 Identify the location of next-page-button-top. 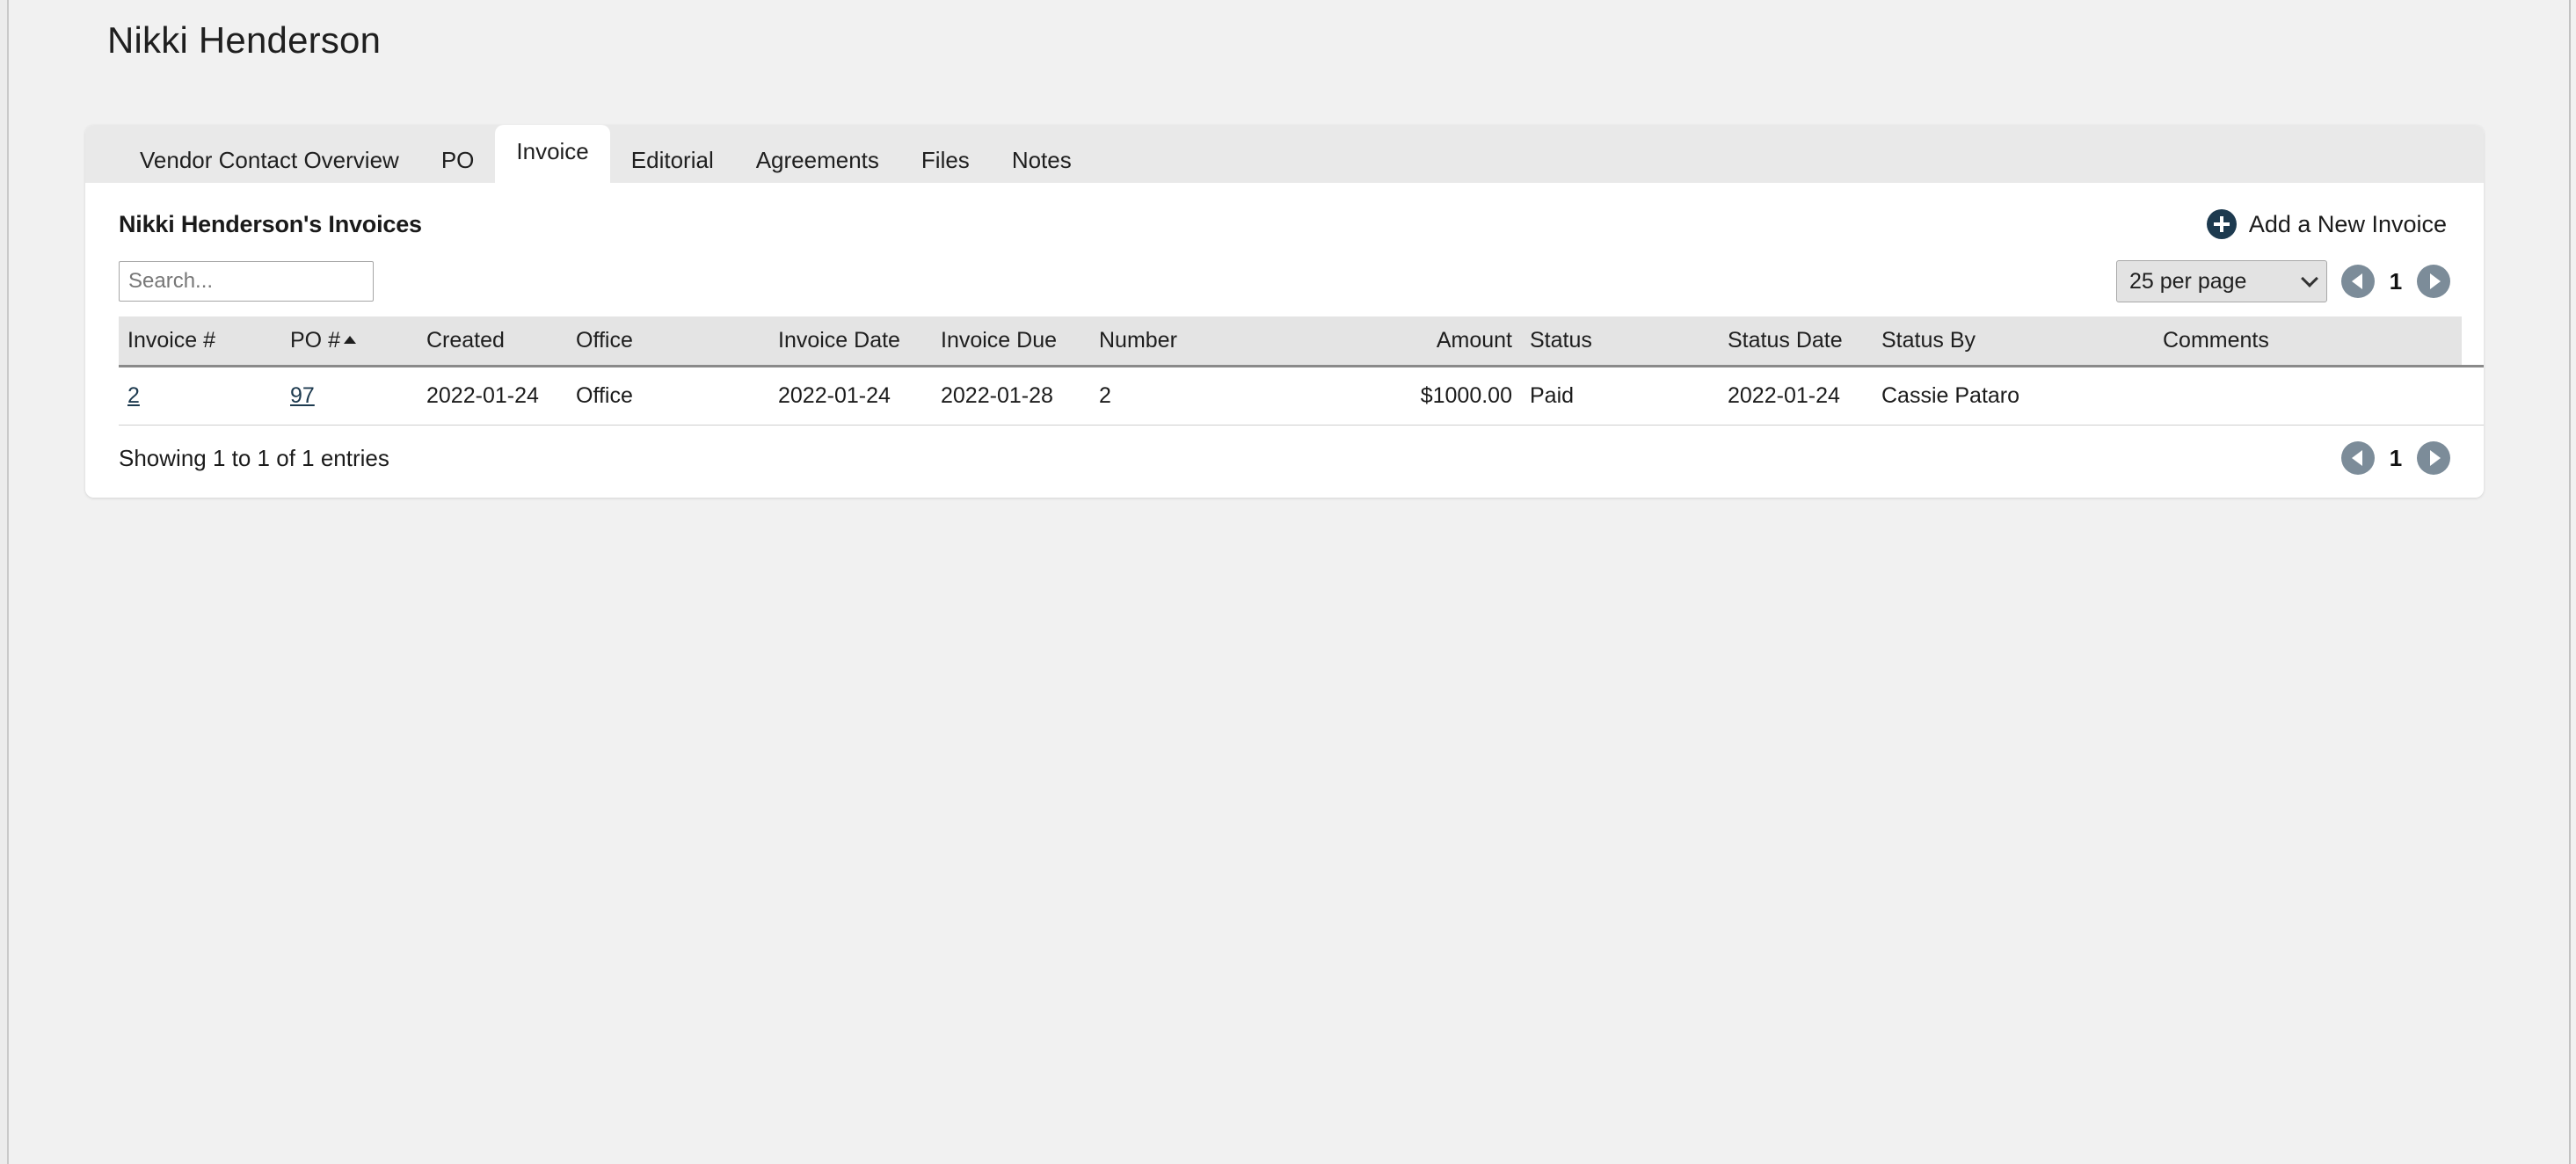
(2433, 281).